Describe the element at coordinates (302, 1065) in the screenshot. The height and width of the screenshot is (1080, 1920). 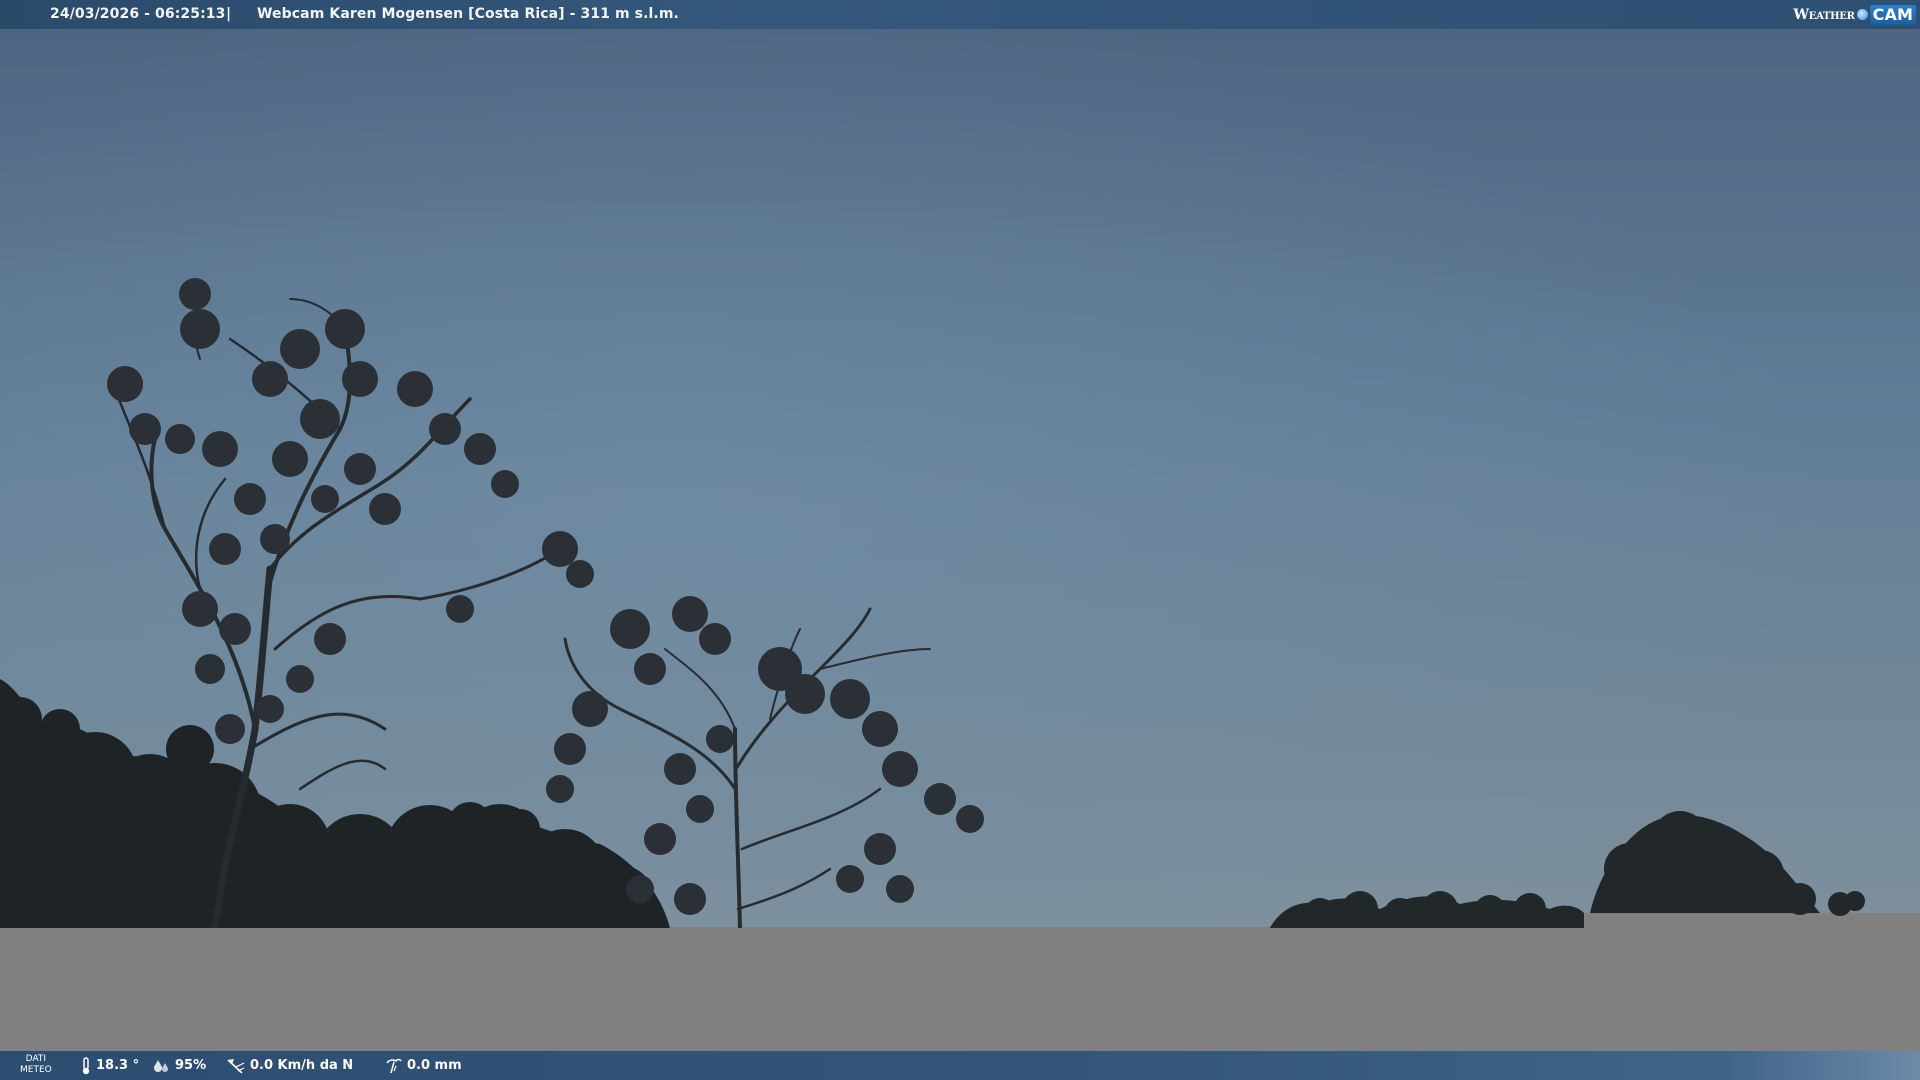
I see `wind-value: 0.0 Km/h da N` at that location.